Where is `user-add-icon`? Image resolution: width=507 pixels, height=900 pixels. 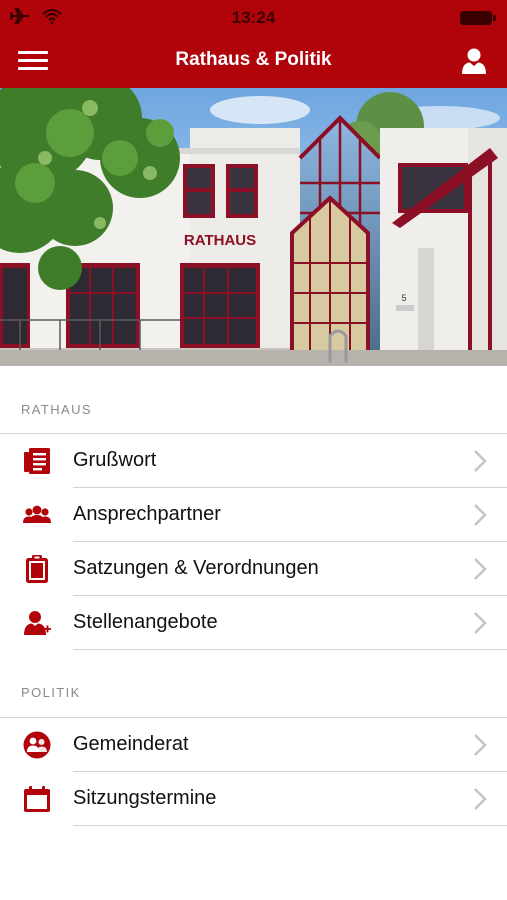
user-add-icon is located at coordinates (37, 623).